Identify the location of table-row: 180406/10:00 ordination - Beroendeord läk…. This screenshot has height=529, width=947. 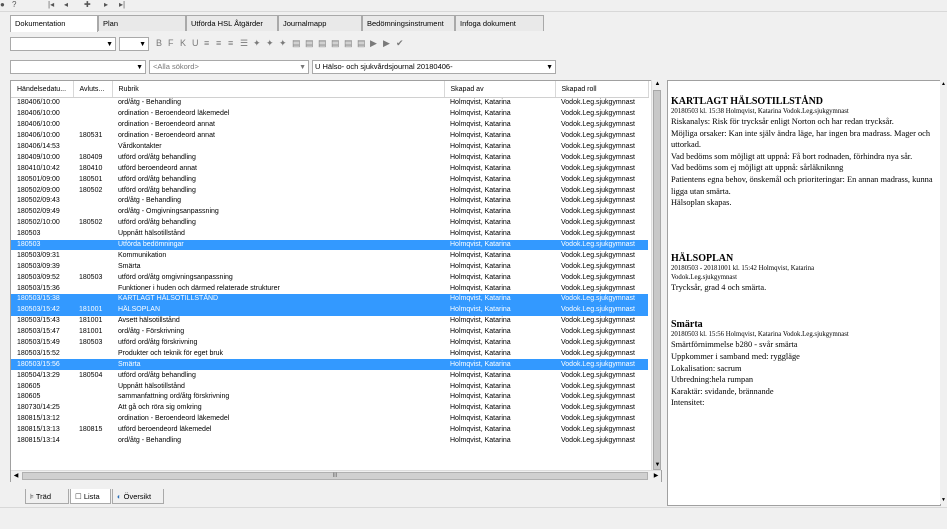
(329, 114).